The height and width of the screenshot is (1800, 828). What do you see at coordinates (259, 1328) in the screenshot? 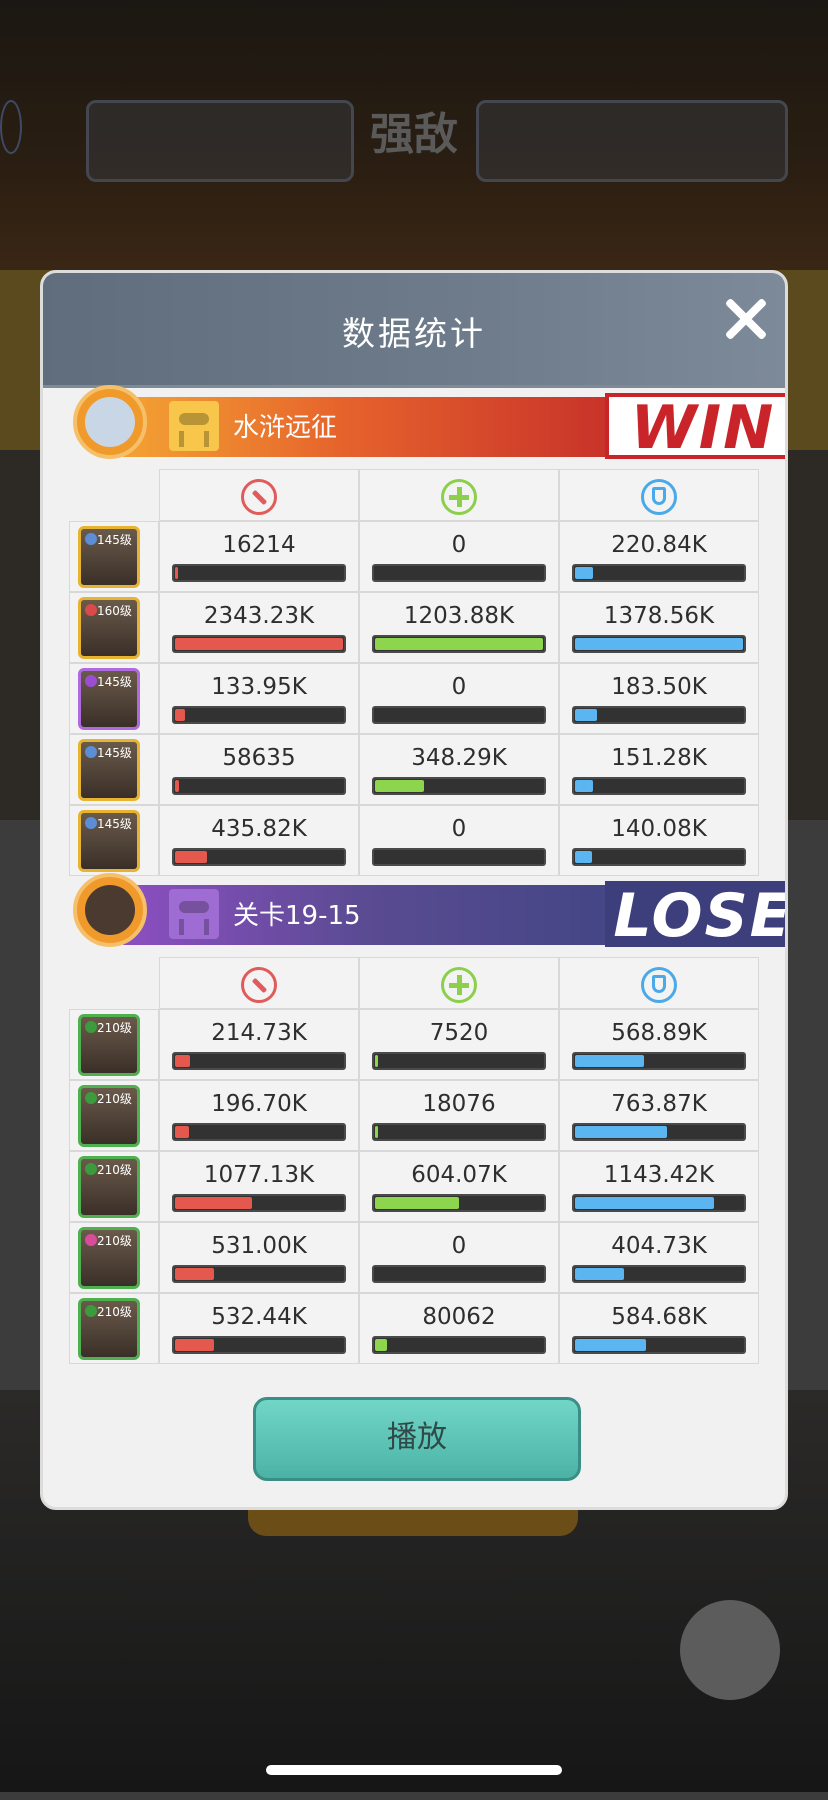
I see `stat-cell-damage: 532.44K` at bounding box center [259, 1328].